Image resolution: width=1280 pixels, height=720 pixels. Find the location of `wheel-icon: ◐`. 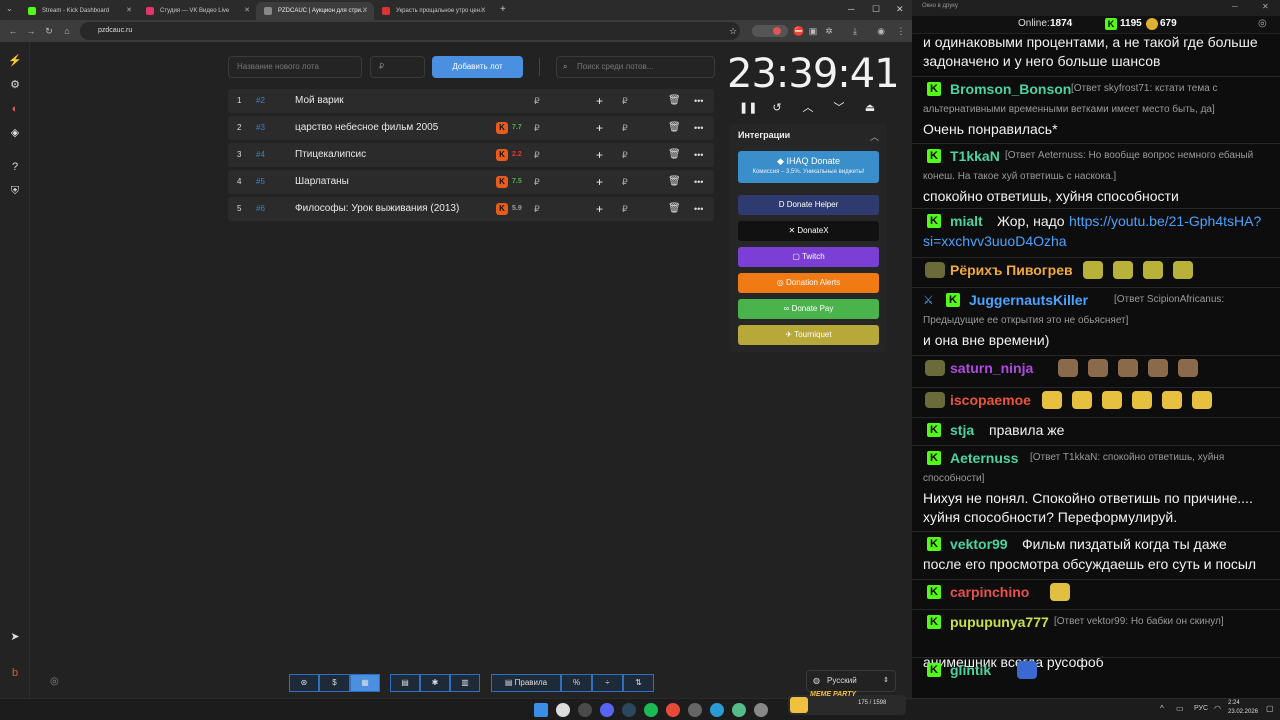

wheel-icon: ◐ is located at coordinates (15, 109).